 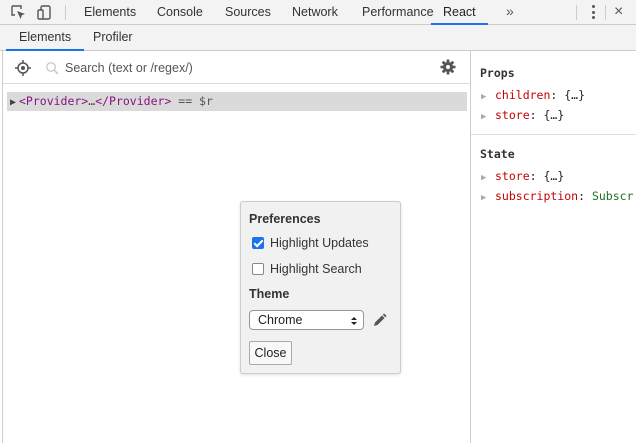 I want to click on search-bar, so click(x=237, y=67).